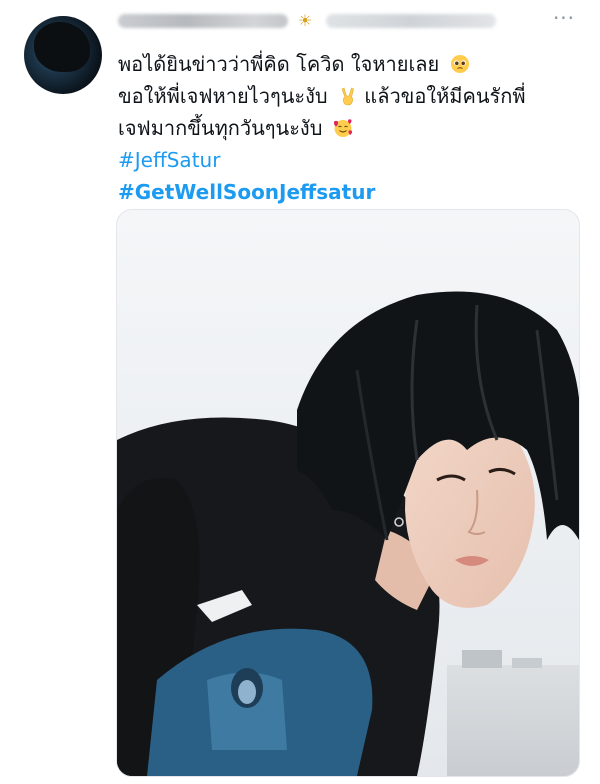 Image resolution: width=600 pixels, height=784 pixels. Describe the element at coordinates (203, 21) in the screenshot. I see `blurred-display-name` at that location.